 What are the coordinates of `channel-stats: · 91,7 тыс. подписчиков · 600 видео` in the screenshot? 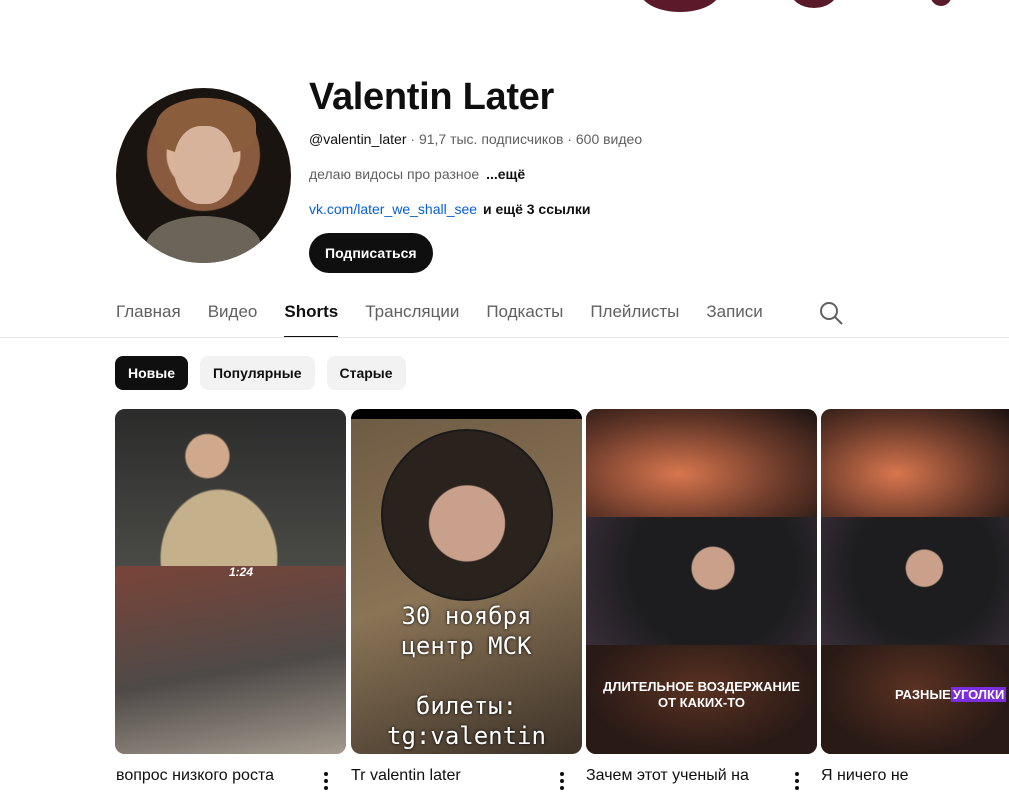 It's located at (524, 139).